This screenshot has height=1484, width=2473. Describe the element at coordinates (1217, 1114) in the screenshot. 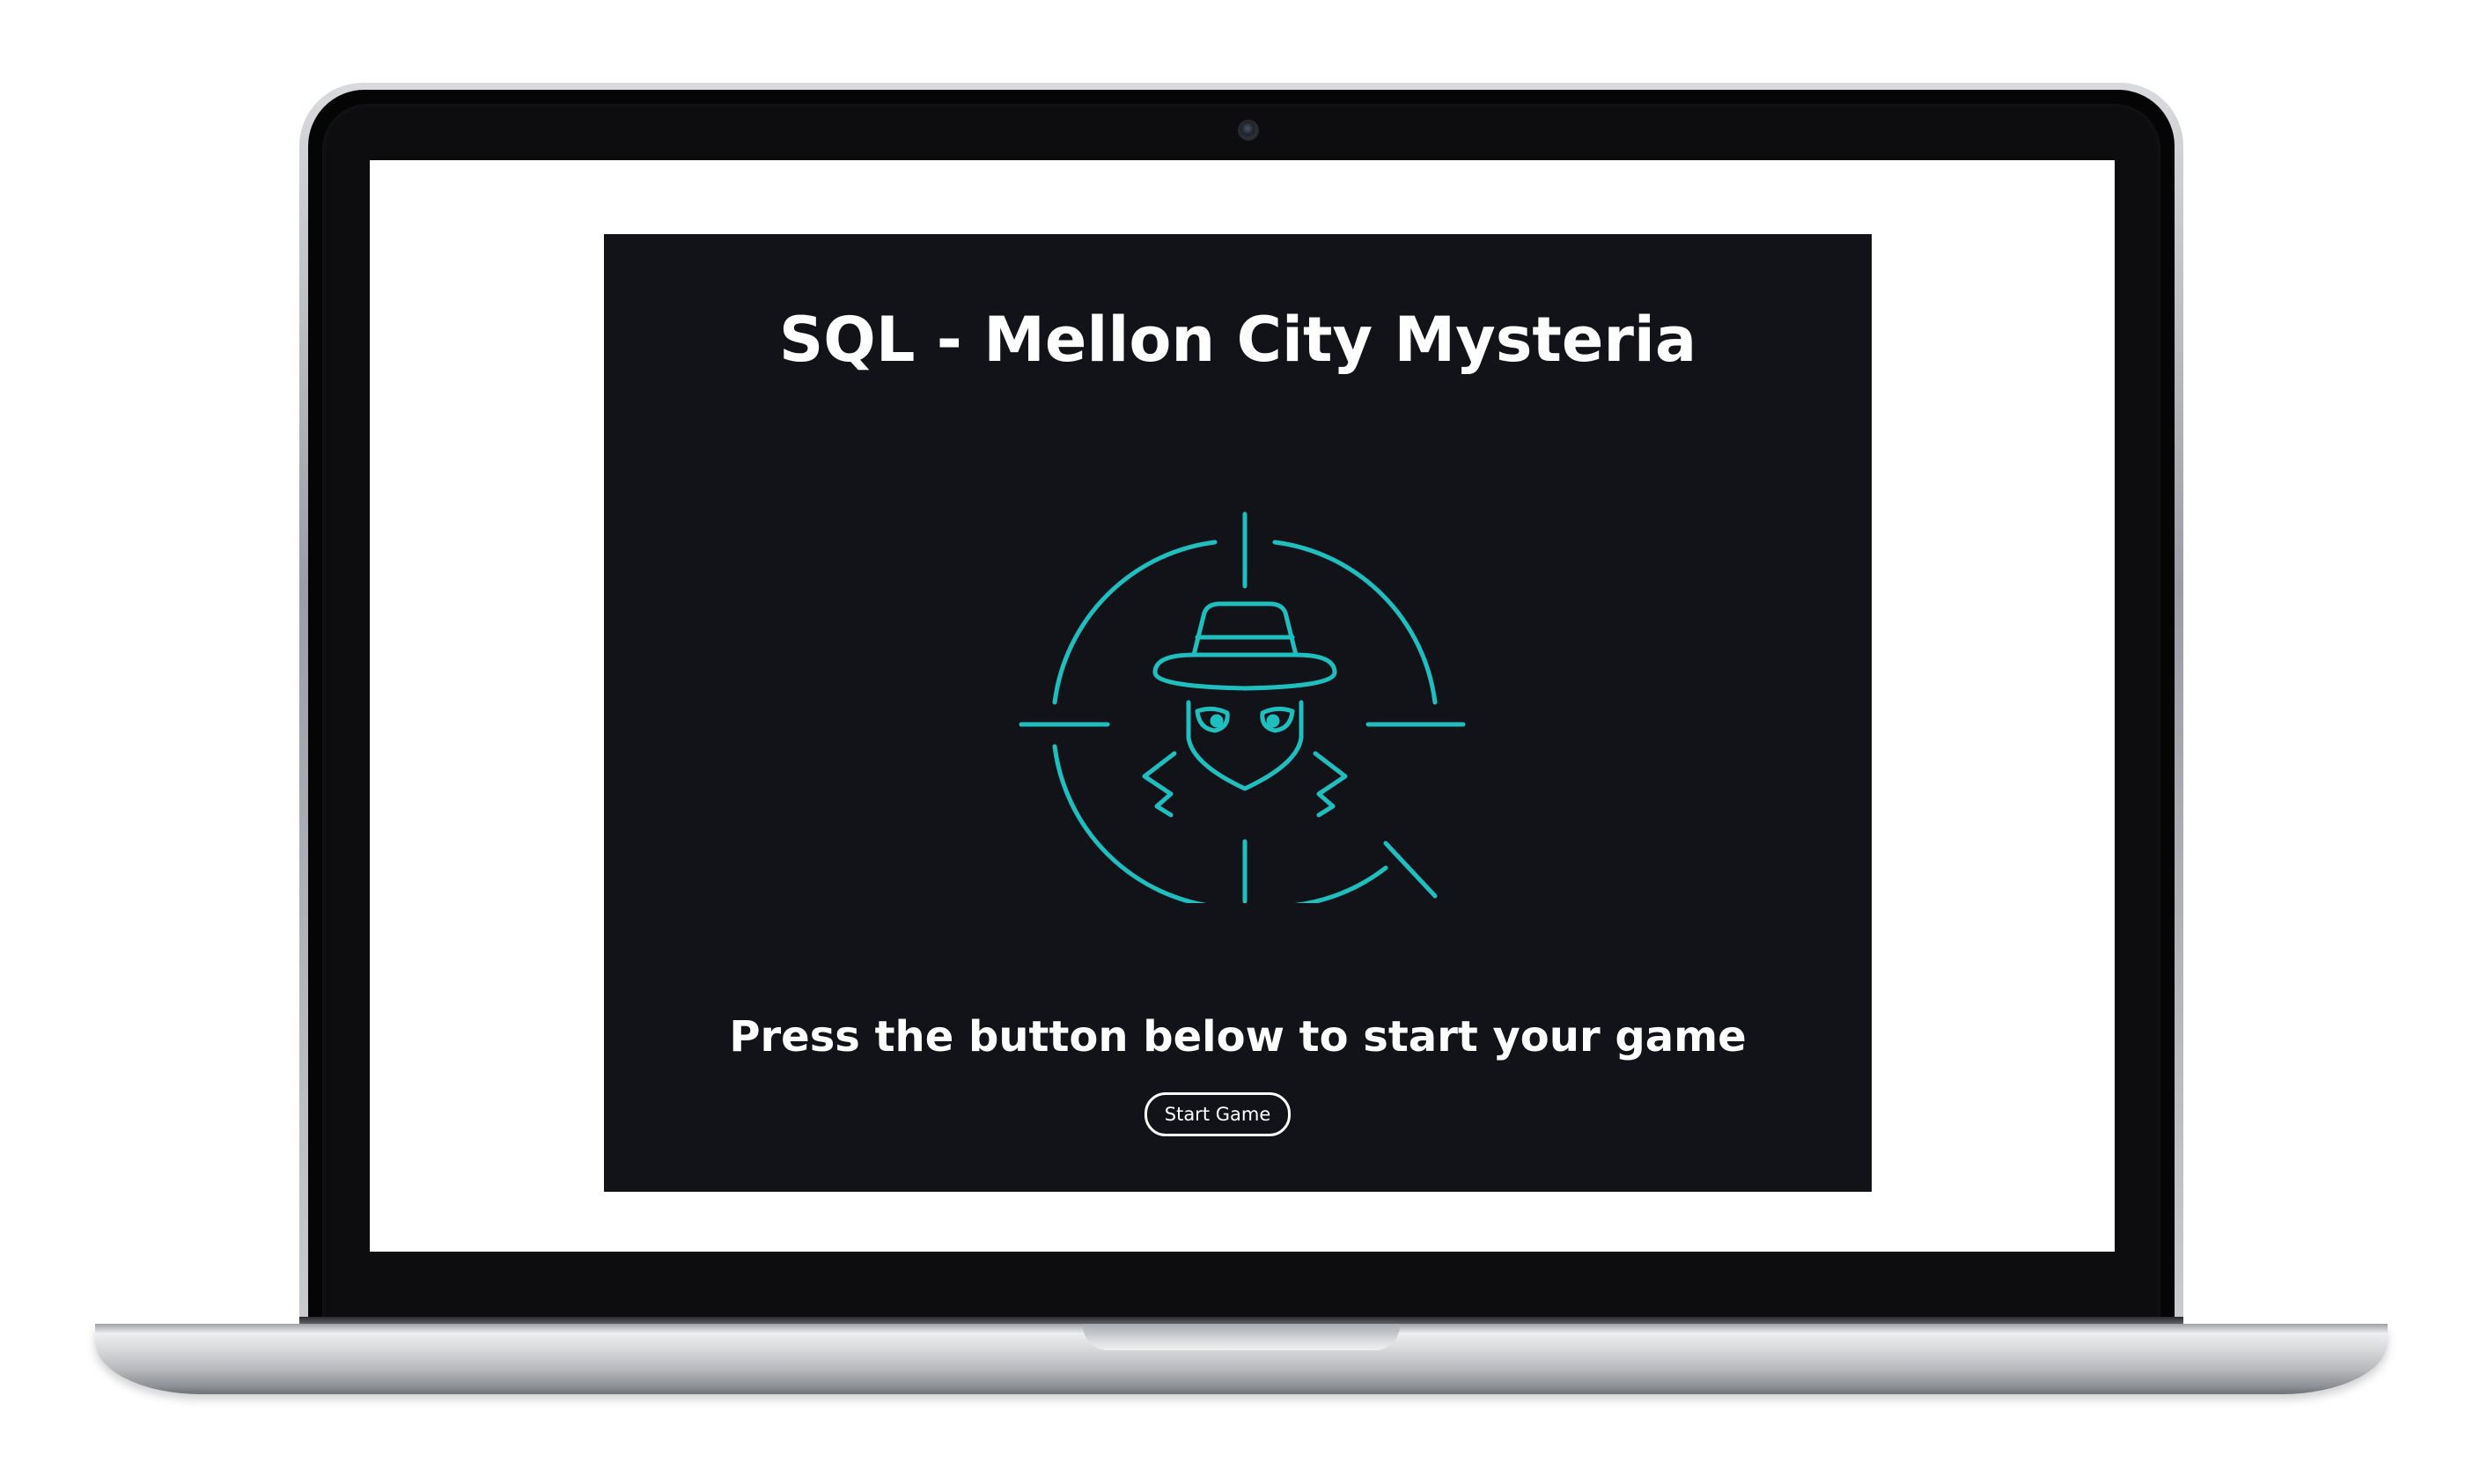

I see `start-game-button: Start Game` at that location.